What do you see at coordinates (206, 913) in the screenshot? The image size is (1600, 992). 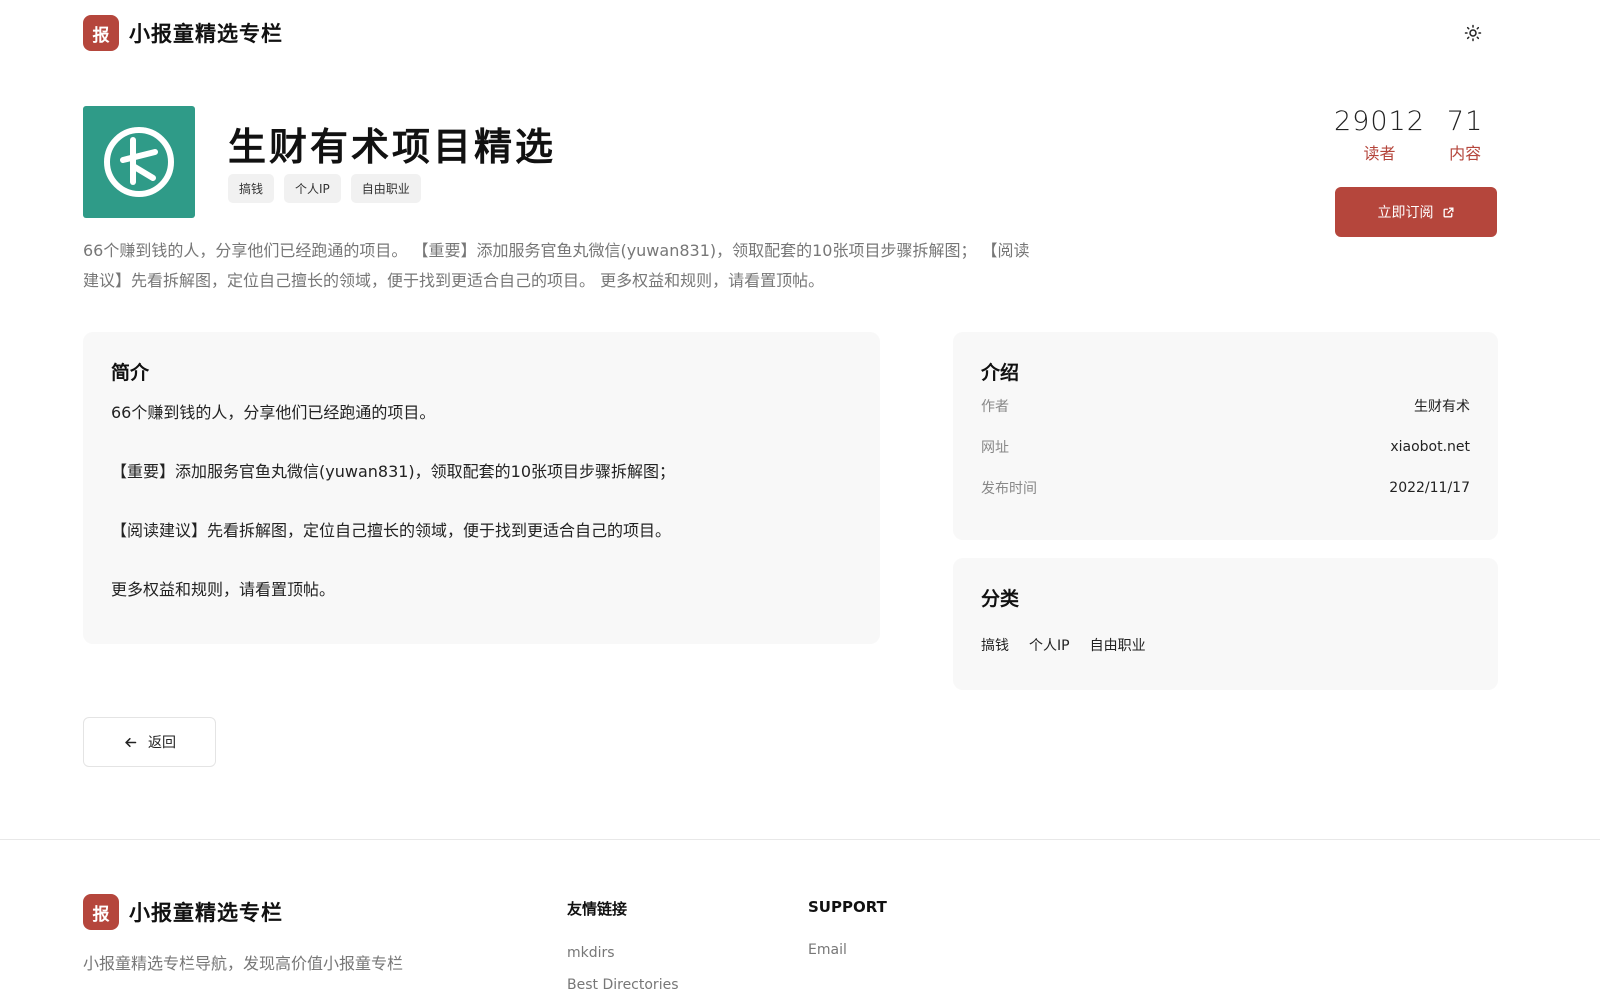 I see `footer-site-name: 小报童精选专栏` at bounding box center [206, 913].